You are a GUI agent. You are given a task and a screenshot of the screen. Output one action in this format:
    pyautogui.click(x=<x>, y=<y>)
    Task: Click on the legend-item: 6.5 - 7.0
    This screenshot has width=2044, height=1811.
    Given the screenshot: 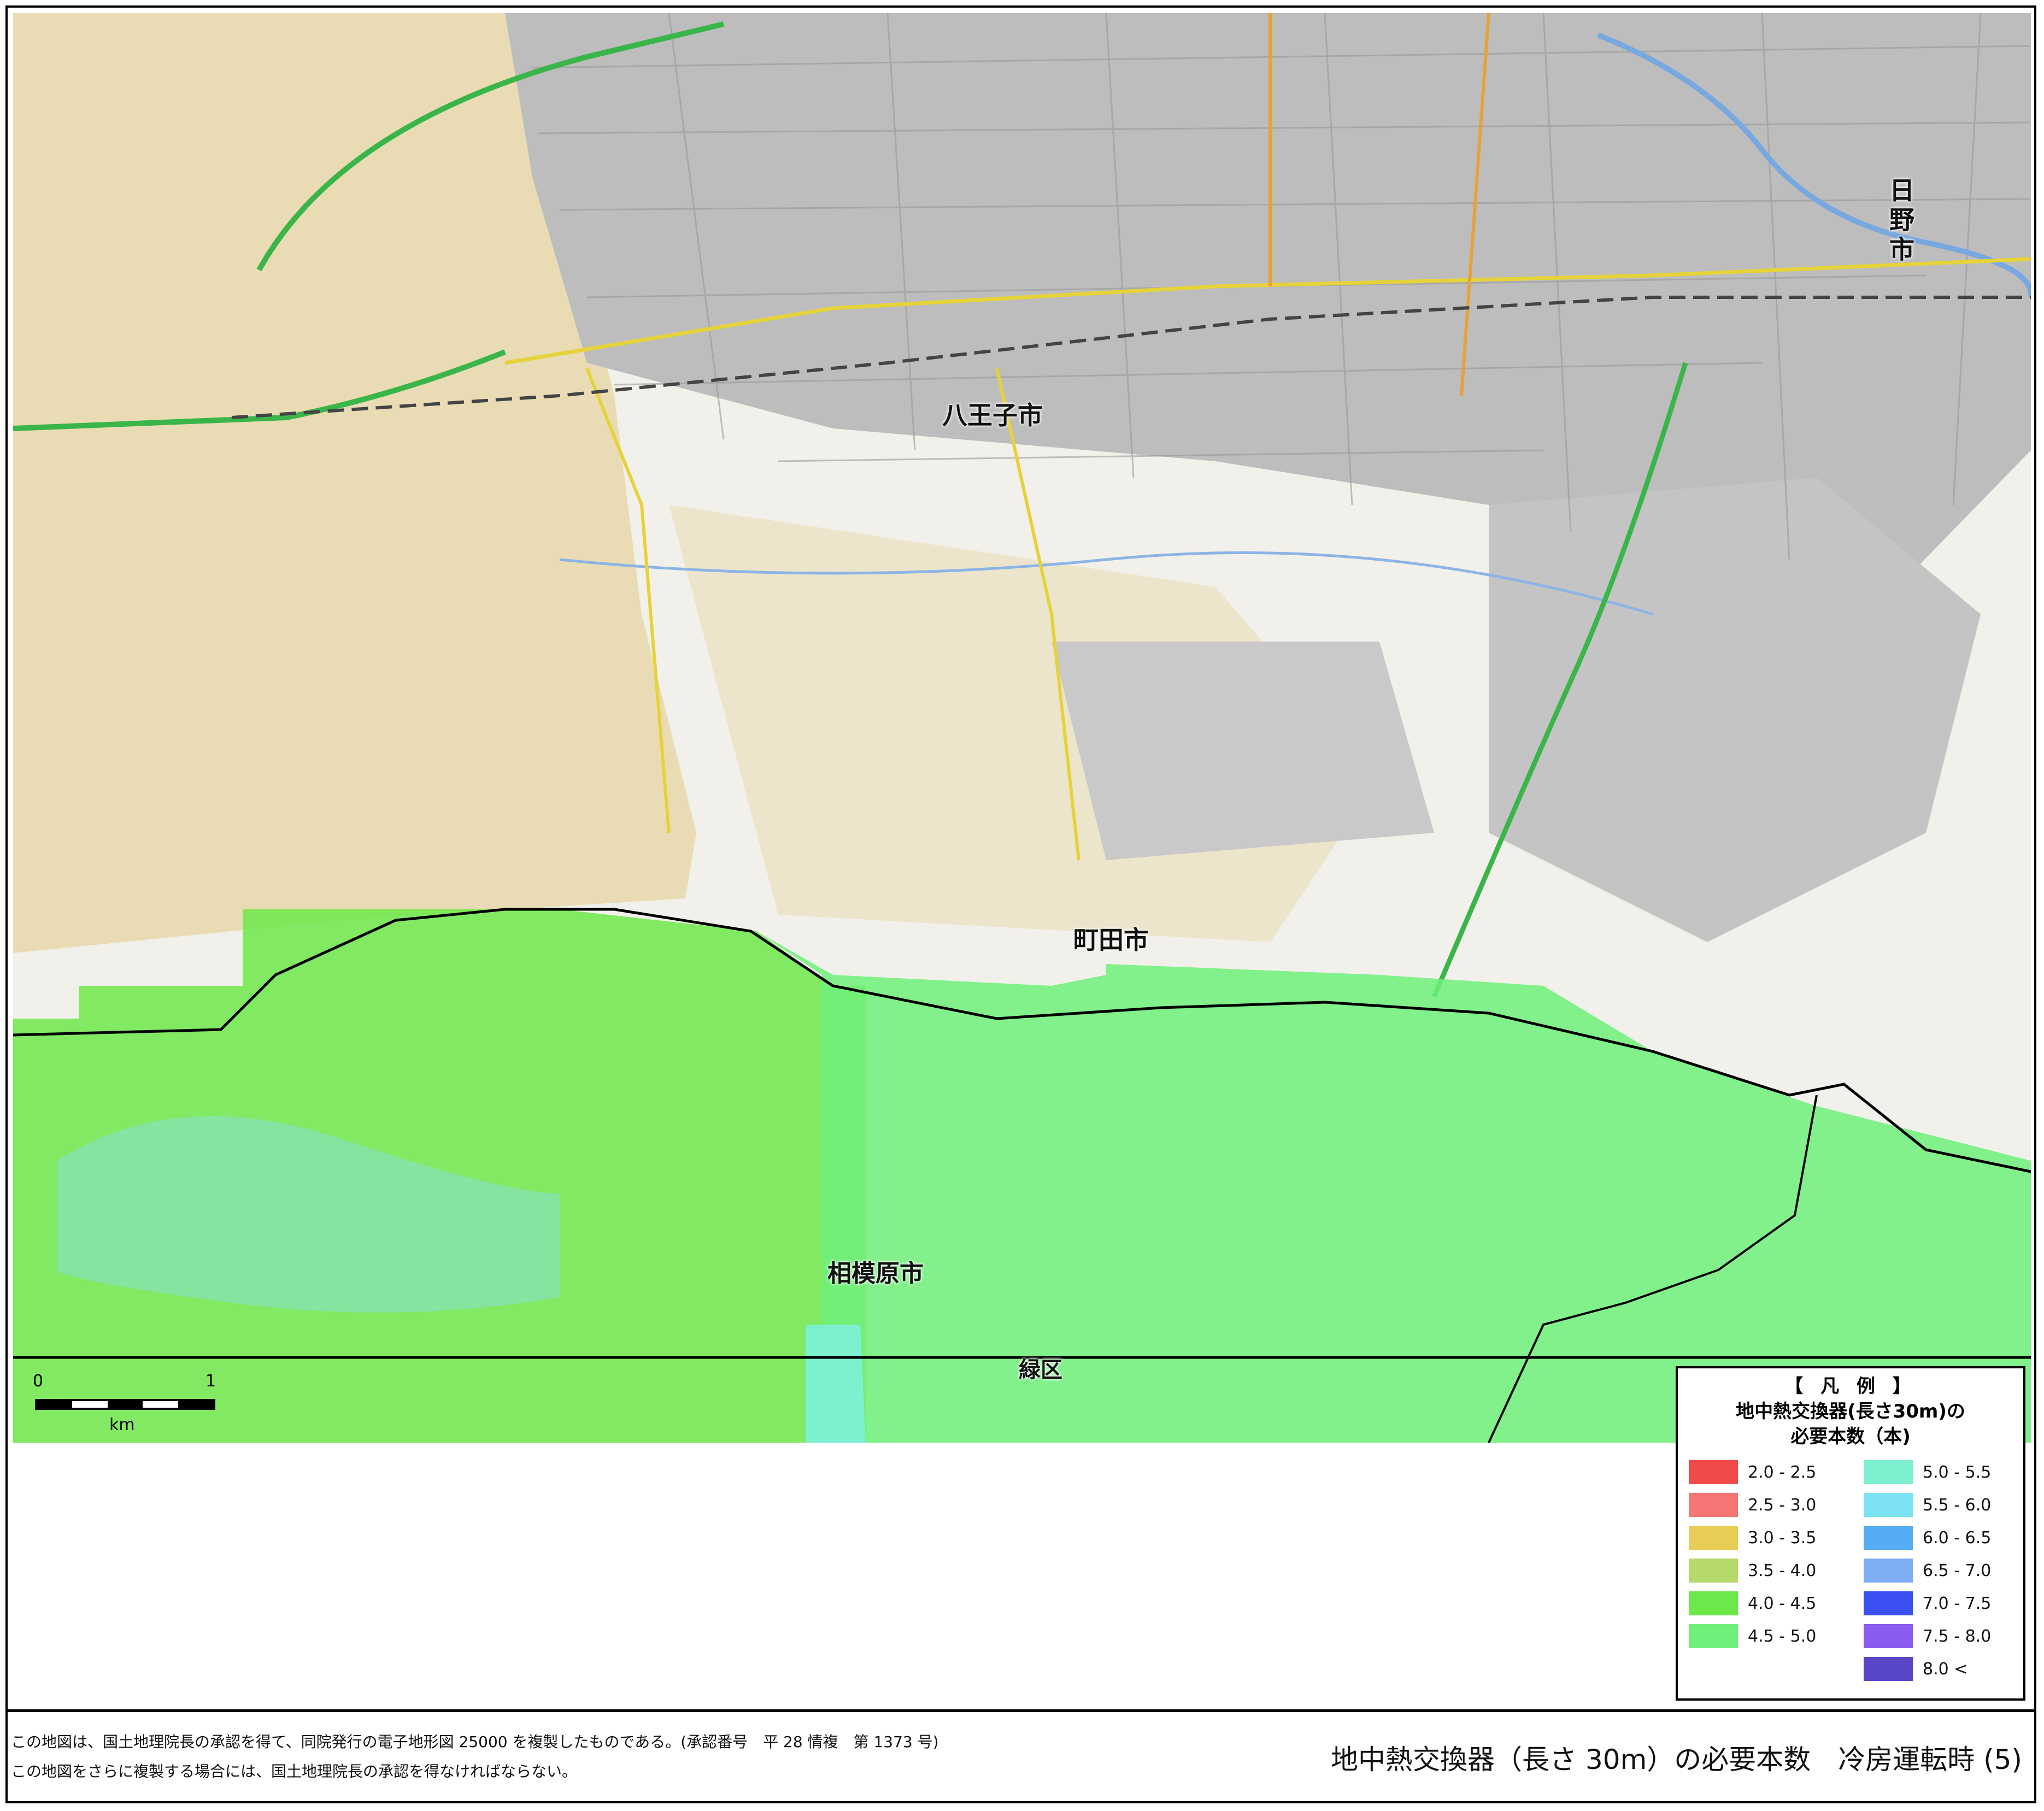 What is the action you would take?
    pyautogui.click(x=1927, y=1571)
    